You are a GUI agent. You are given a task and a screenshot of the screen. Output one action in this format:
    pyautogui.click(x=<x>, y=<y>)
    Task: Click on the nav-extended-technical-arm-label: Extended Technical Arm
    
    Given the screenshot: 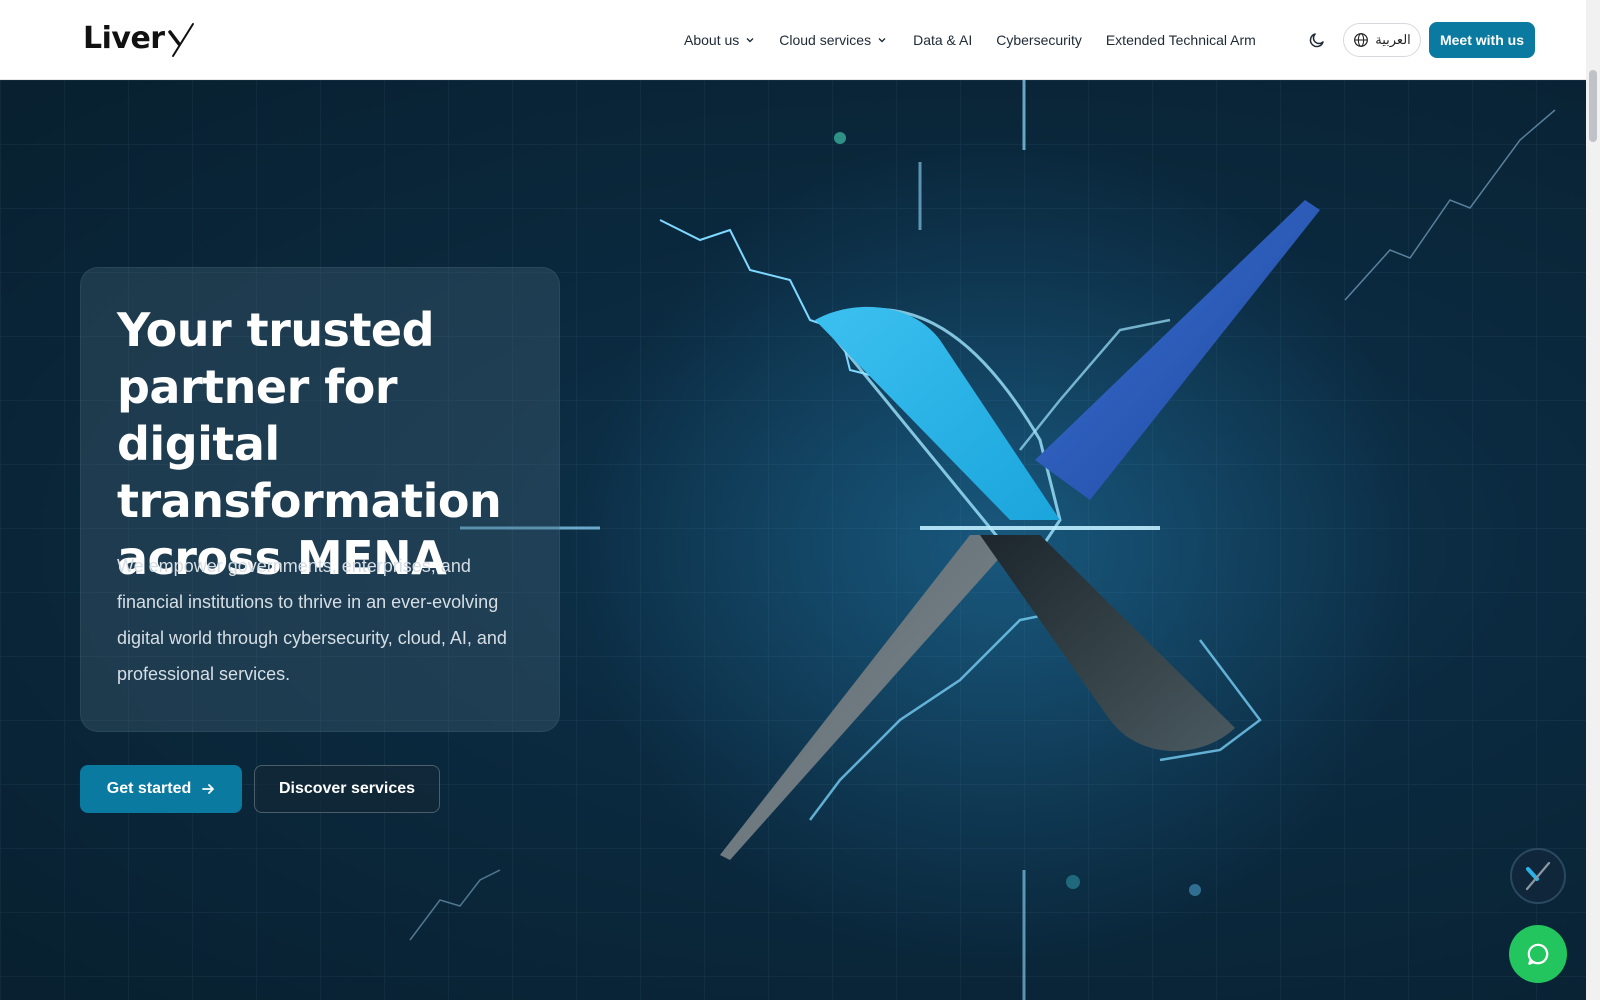 What is the action you would take?
    pyautogui.click(x=1180, y=40)
    